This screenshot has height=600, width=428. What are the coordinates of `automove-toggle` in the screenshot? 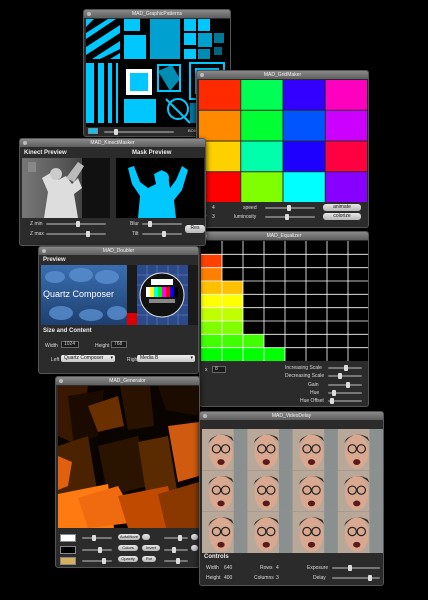 It's located at (146, 537).